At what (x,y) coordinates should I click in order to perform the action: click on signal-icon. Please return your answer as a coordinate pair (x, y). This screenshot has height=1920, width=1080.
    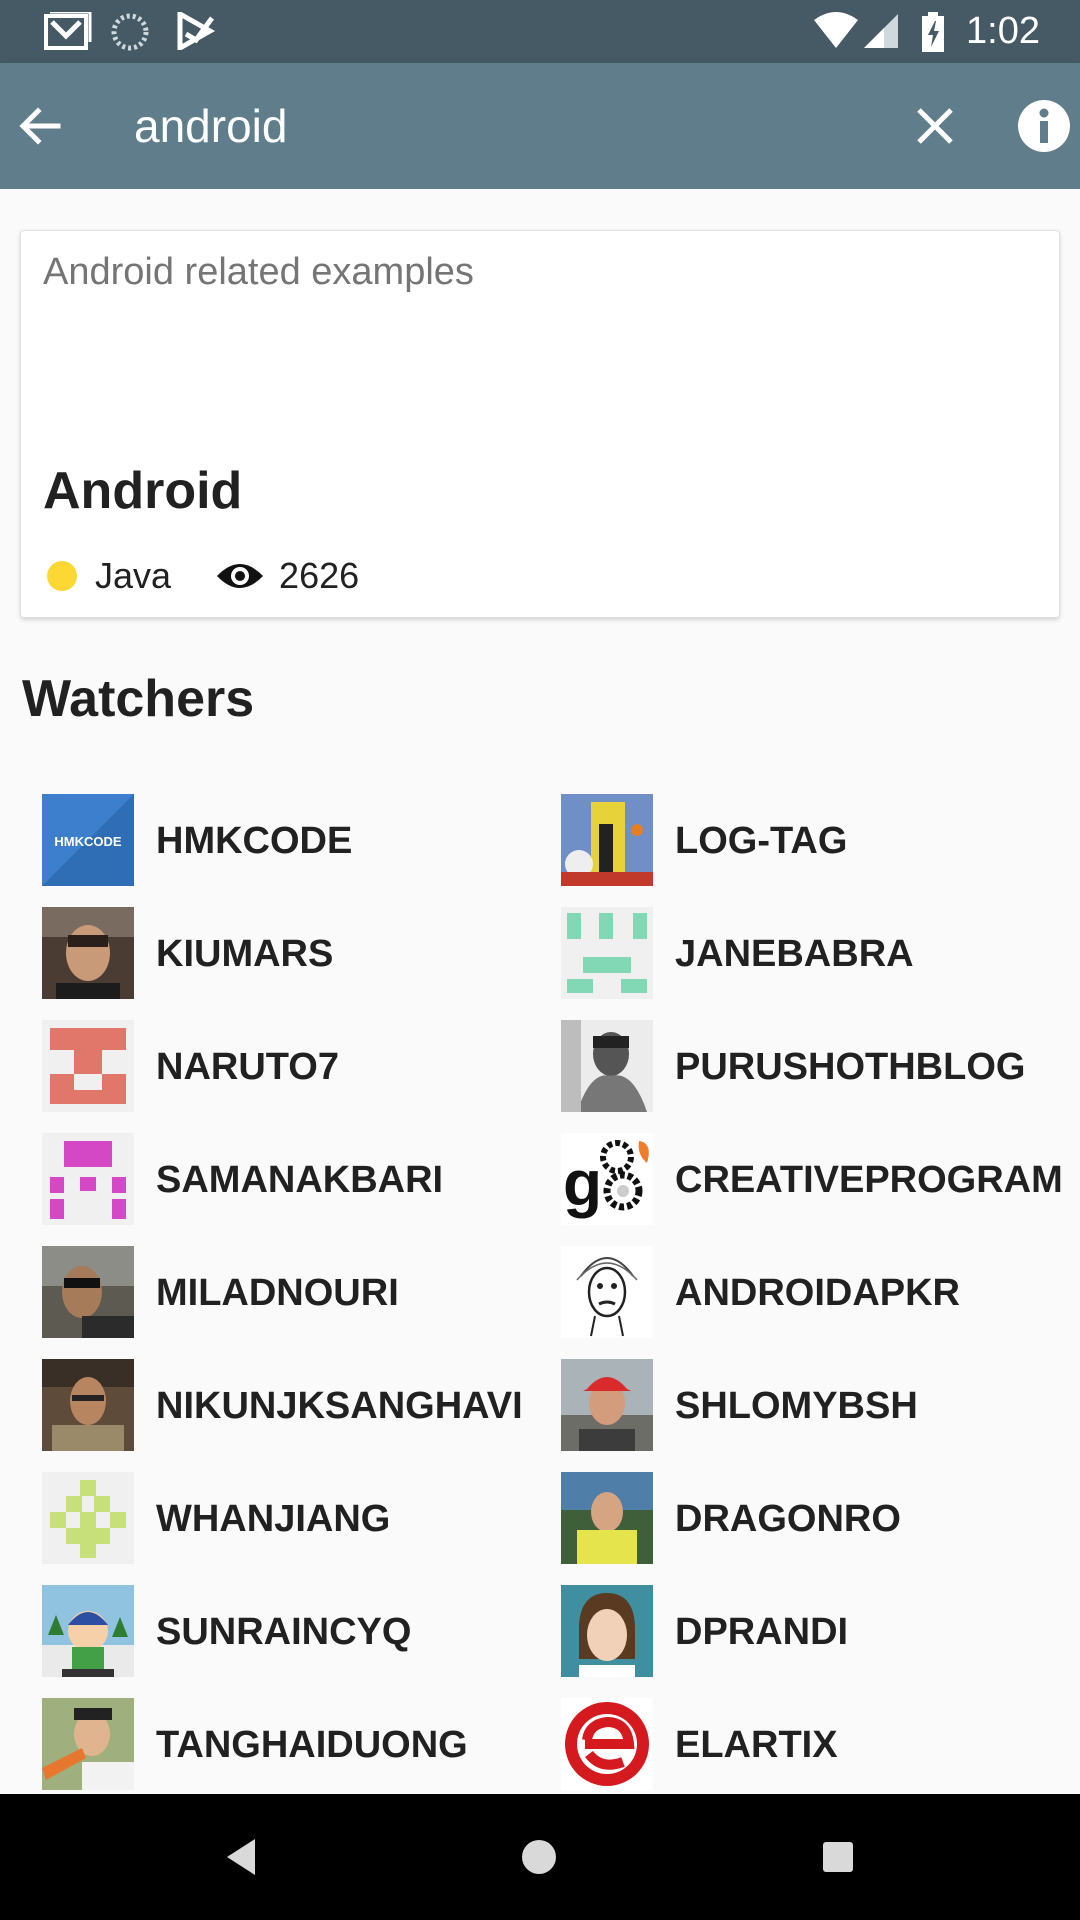
    Looking at the image, I should click on (881, 31).